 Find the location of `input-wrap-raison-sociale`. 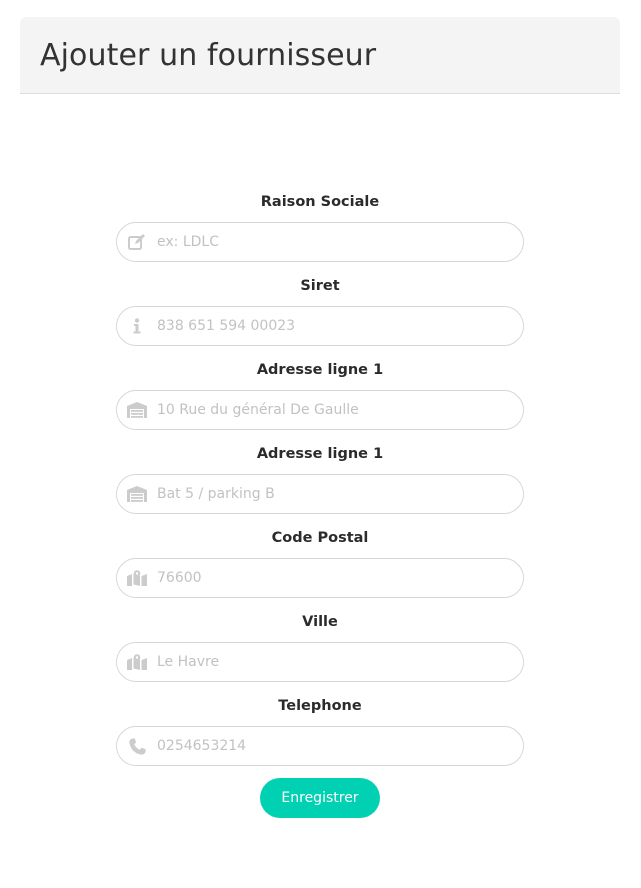

input-wrap-raison-sociale is located at coordinates (320, 242).